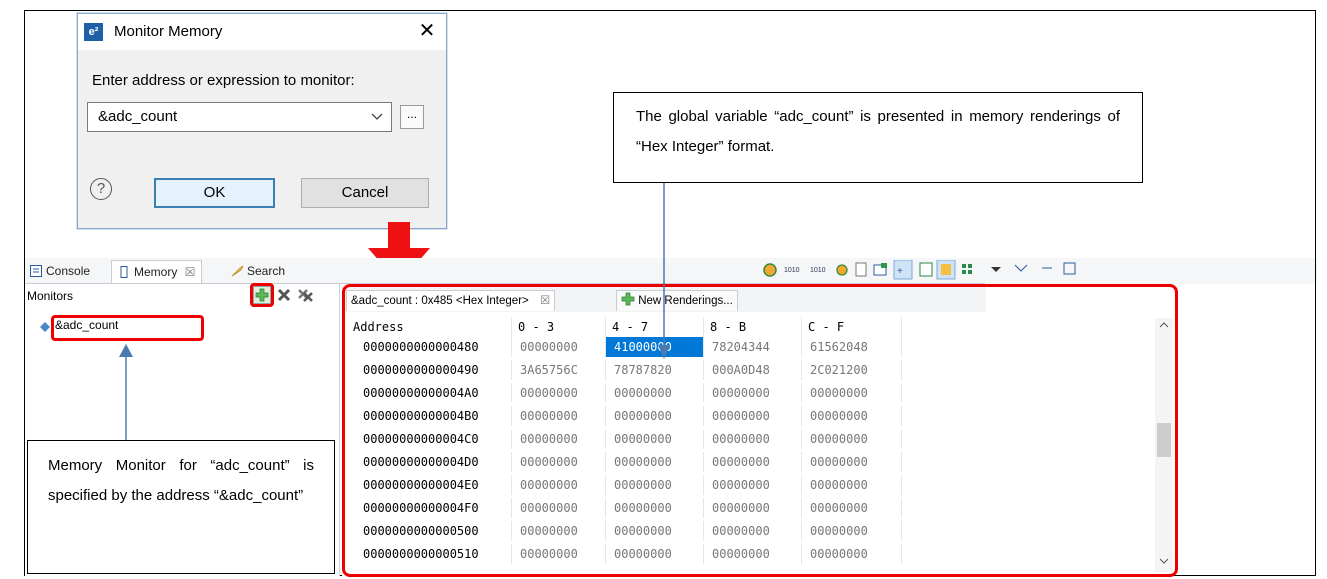  Describe the element at coordinates (284, 297) in the screenshot. I see `remove-monitor-icon` at that location.